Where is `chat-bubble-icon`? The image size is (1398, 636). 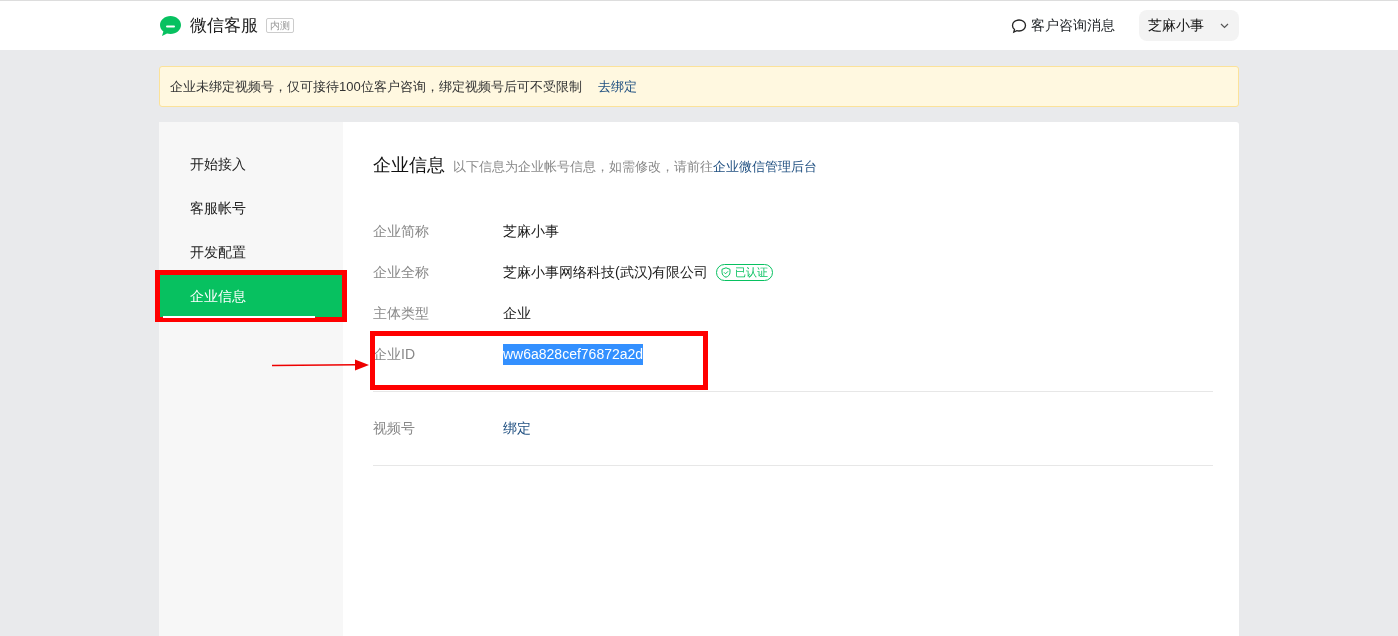 chat-bubble-icon is located at coordinates (1019, 25).